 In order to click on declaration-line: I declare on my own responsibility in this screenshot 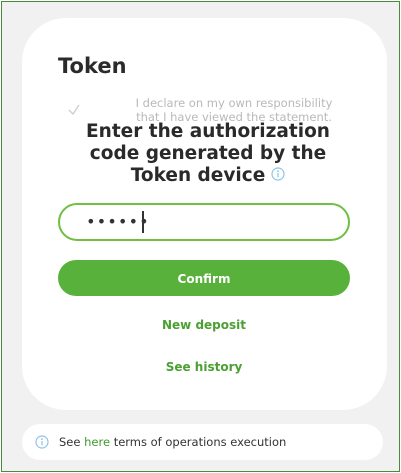, I will do `click(234, 103)`.